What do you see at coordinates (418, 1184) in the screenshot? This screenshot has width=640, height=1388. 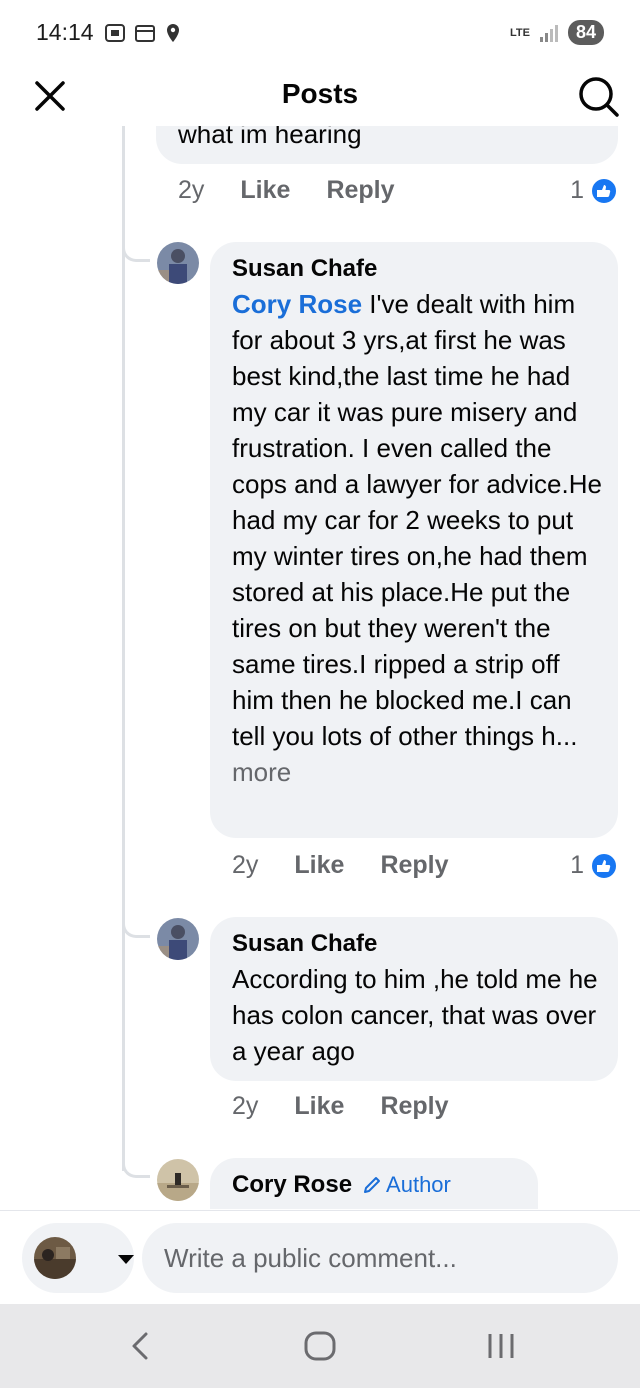 I see `author-badge-label: Author` at bounding box center [418, 1184].